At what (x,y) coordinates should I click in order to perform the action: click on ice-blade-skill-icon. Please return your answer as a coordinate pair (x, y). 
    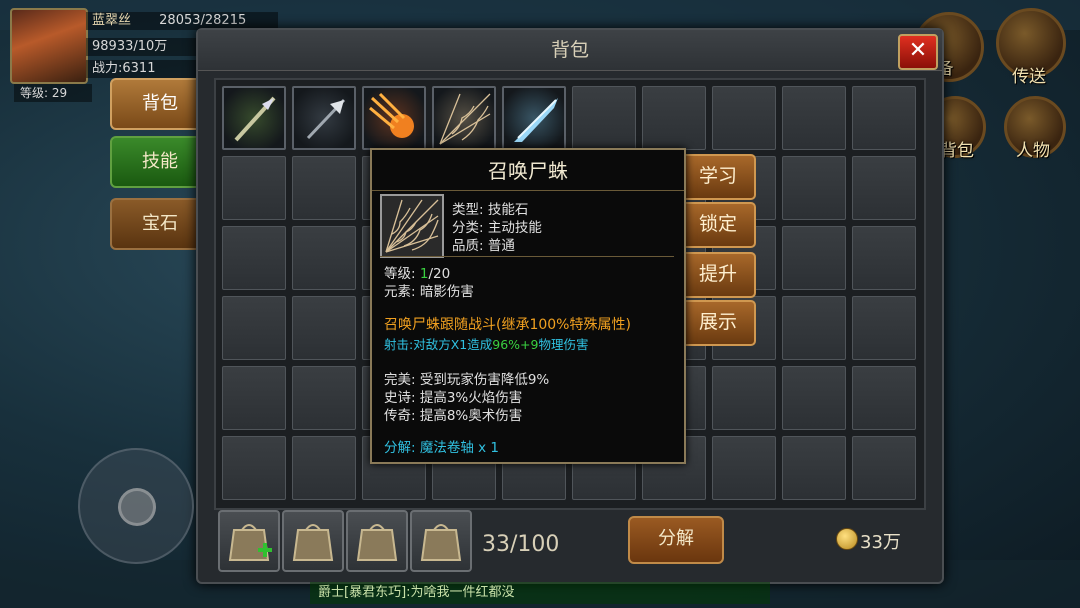
    Looking at the image, I should click on (536, 120).